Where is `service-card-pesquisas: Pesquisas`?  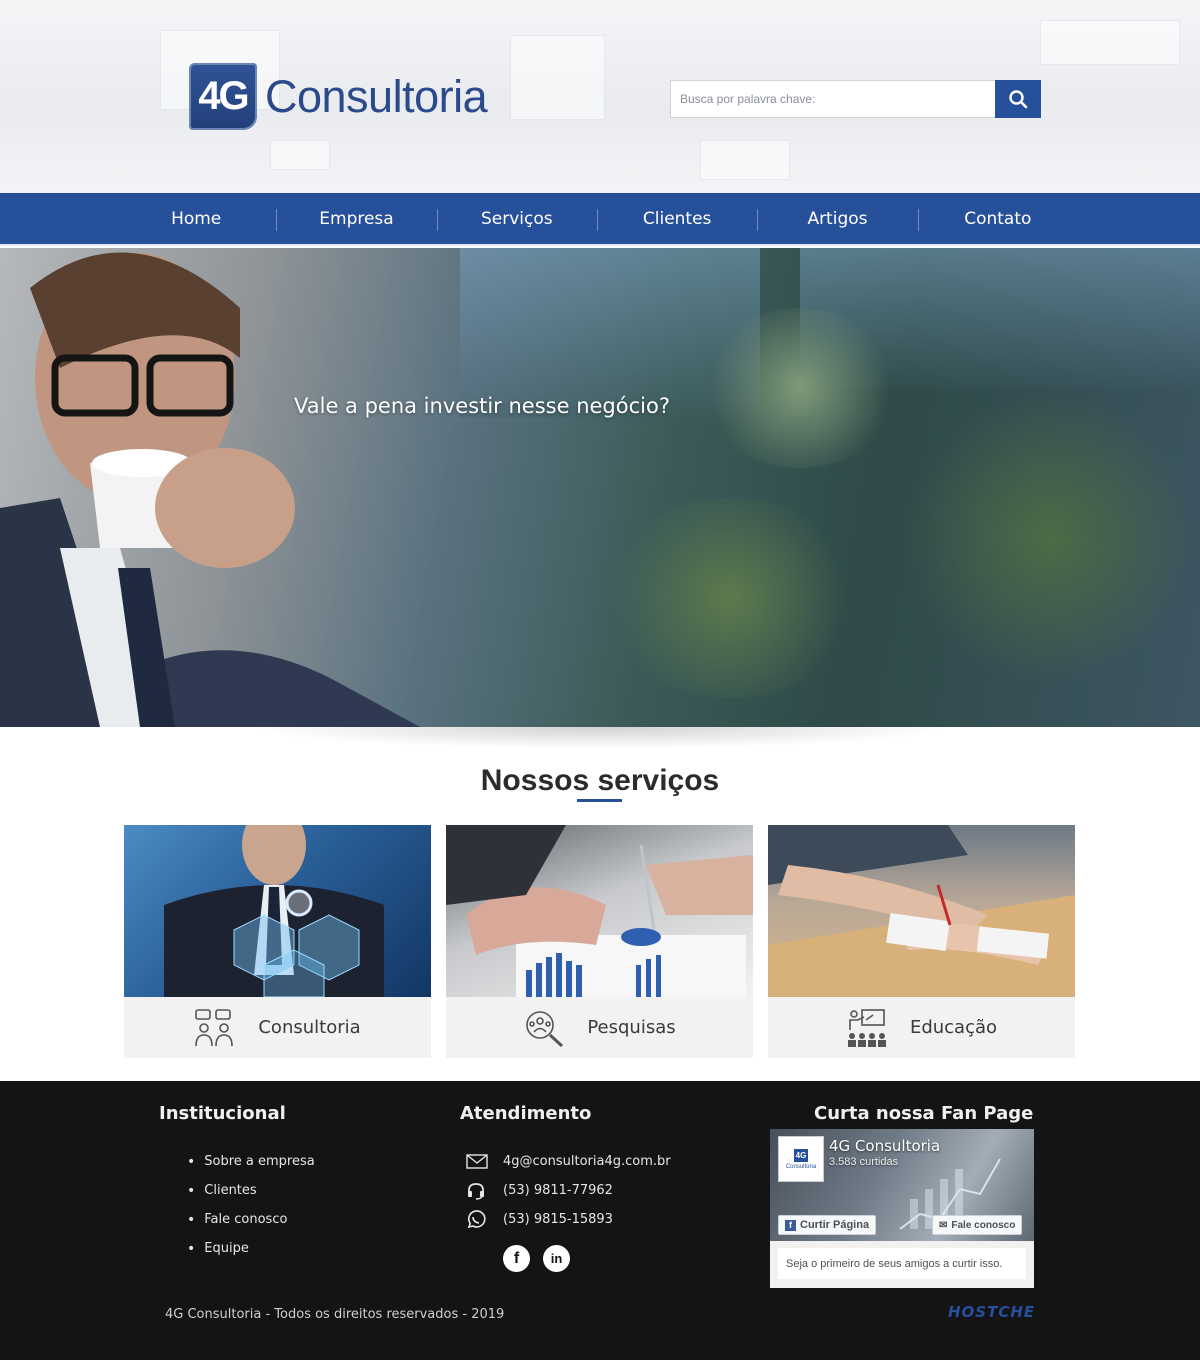 service-card-pesquisas: Pesquisas is located at coordinates (599, 941).